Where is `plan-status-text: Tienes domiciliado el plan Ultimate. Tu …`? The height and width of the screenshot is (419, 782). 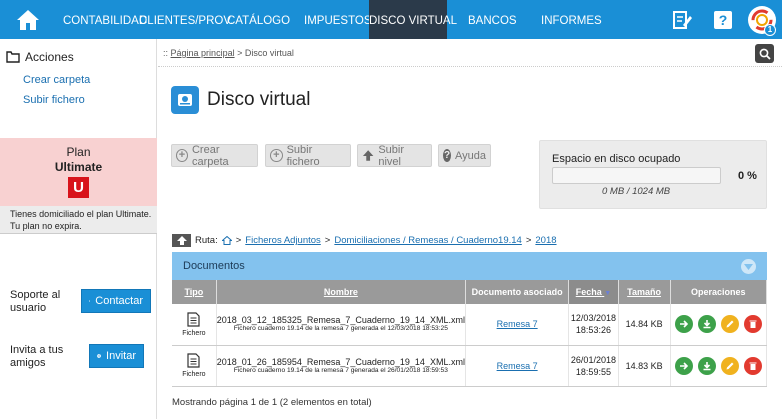
plan-status-text: Tienes domiciliado el plan Ultimate. Tu … is located at coordinates (78, 220).